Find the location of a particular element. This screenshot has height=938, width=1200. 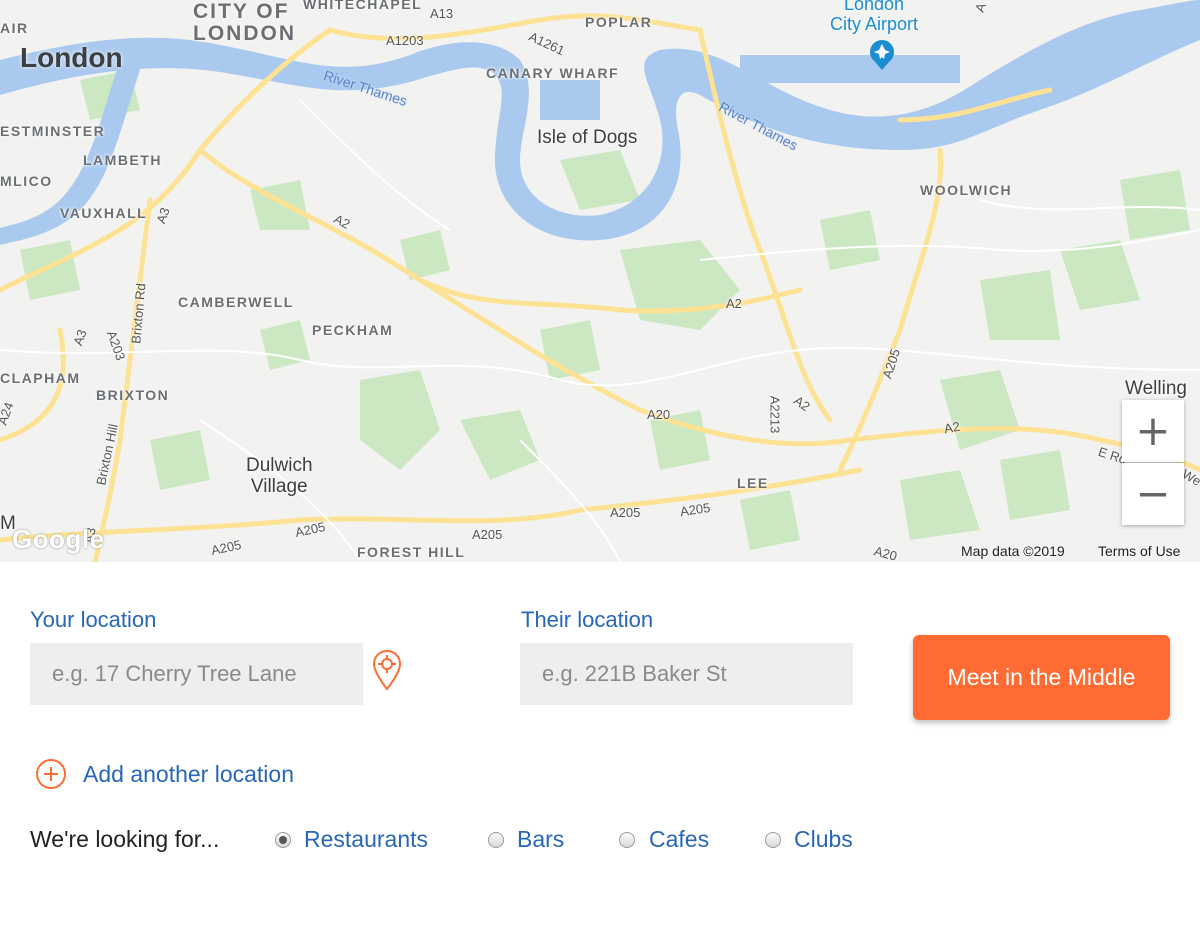

map-label-dulwich-village: Dulwich Village is located at coordinates (279, 476).